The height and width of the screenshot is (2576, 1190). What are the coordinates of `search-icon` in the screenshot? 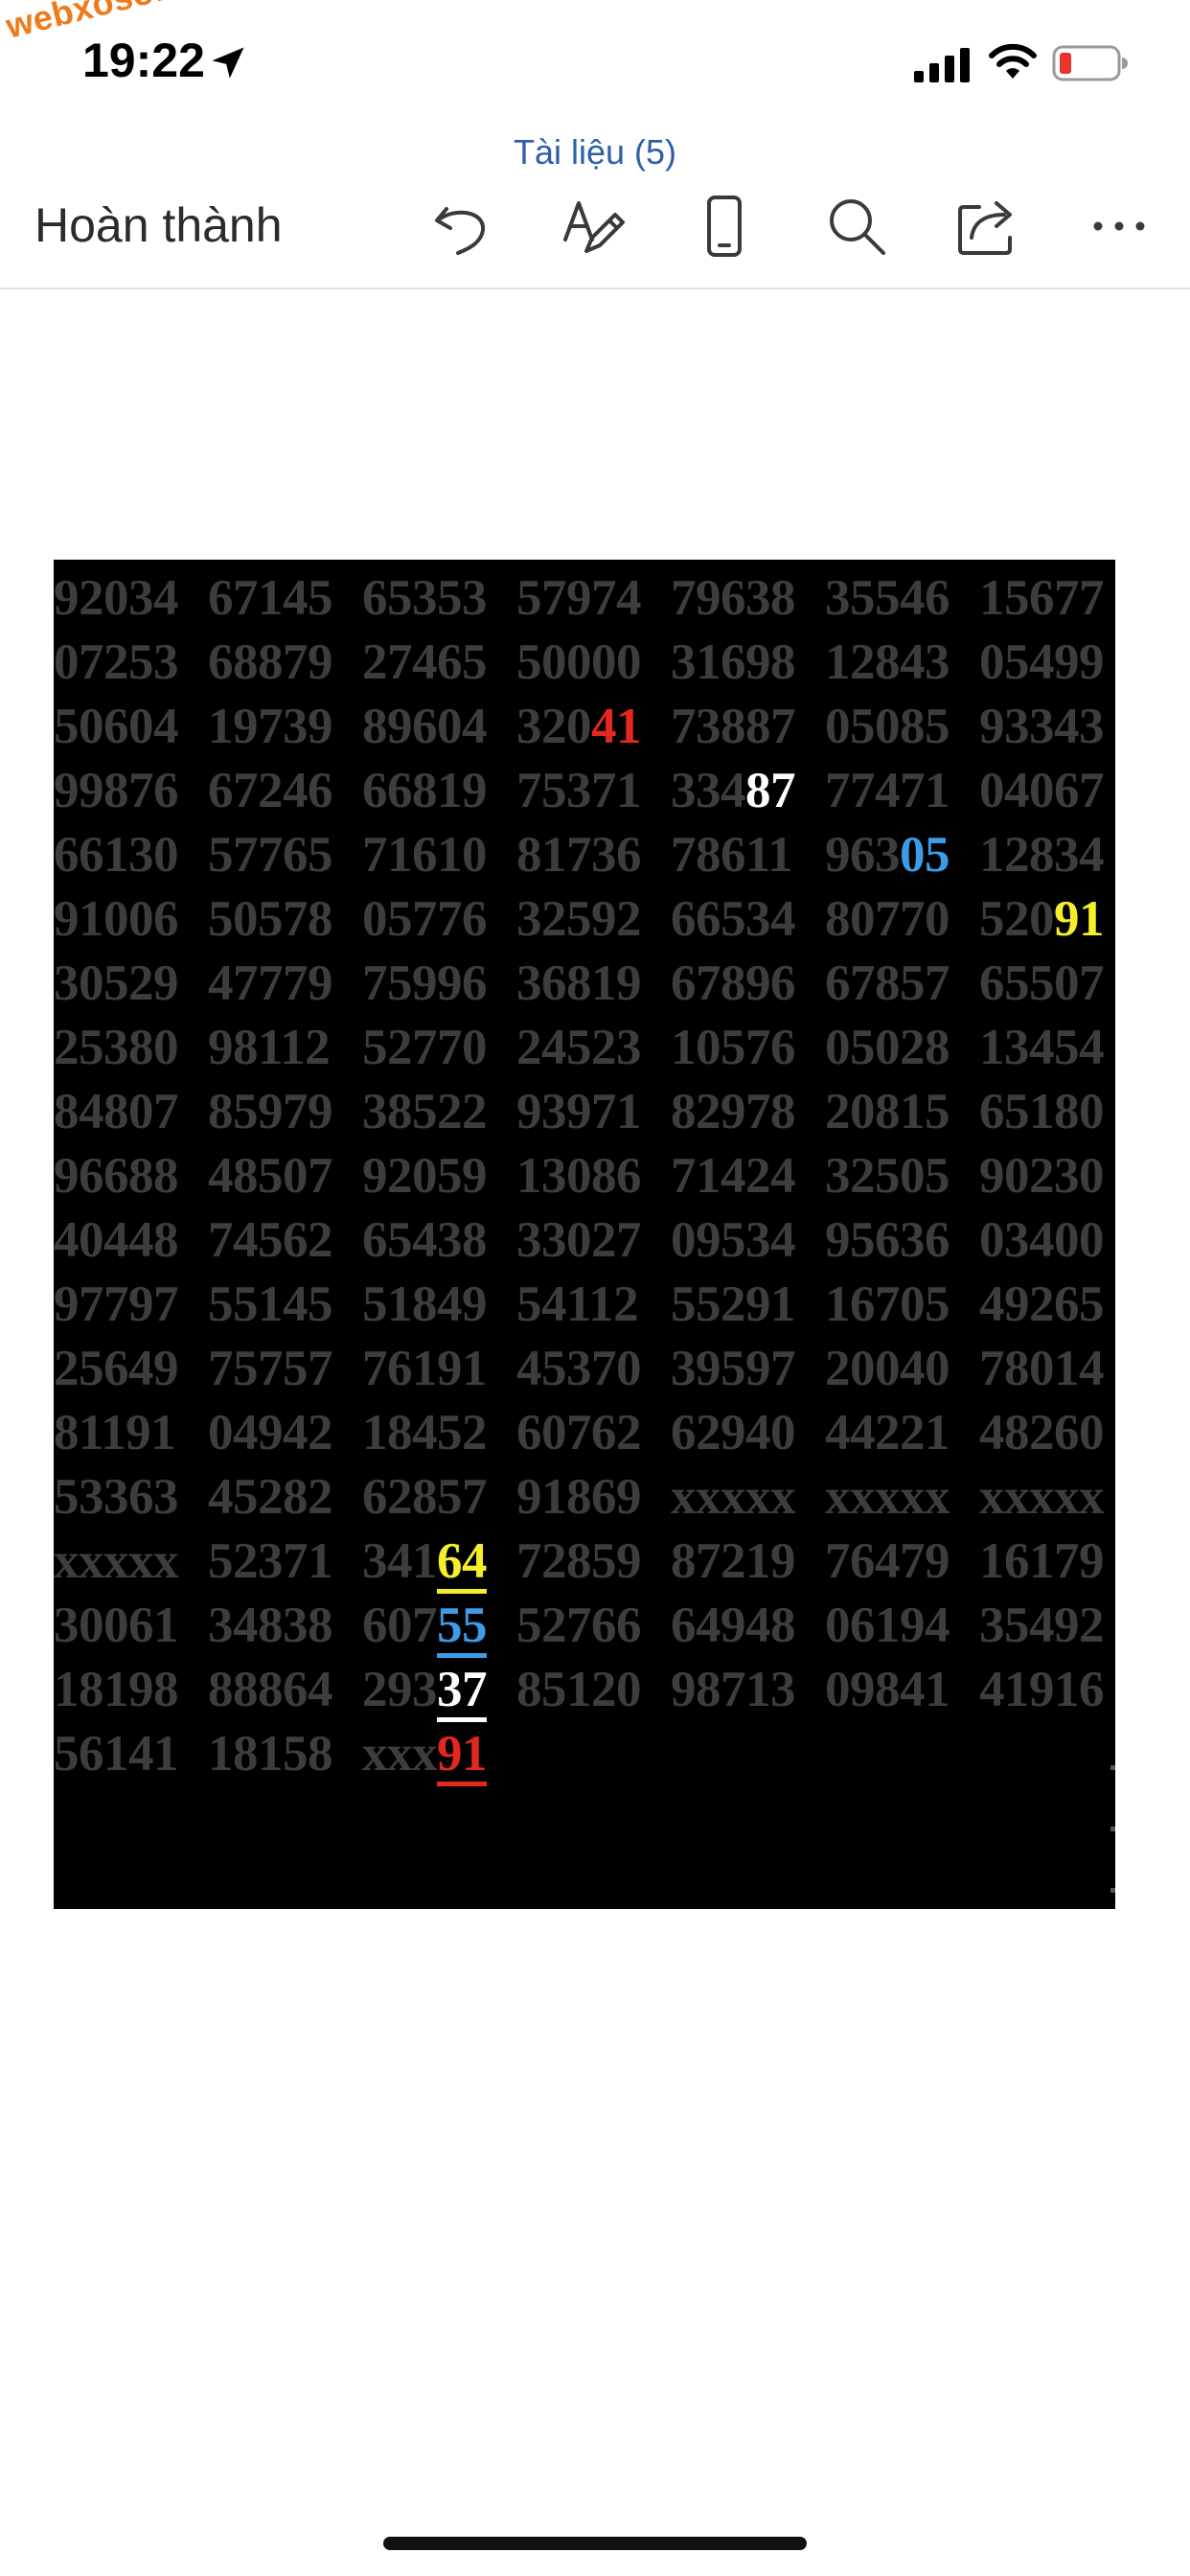 It's located at (857, 226).